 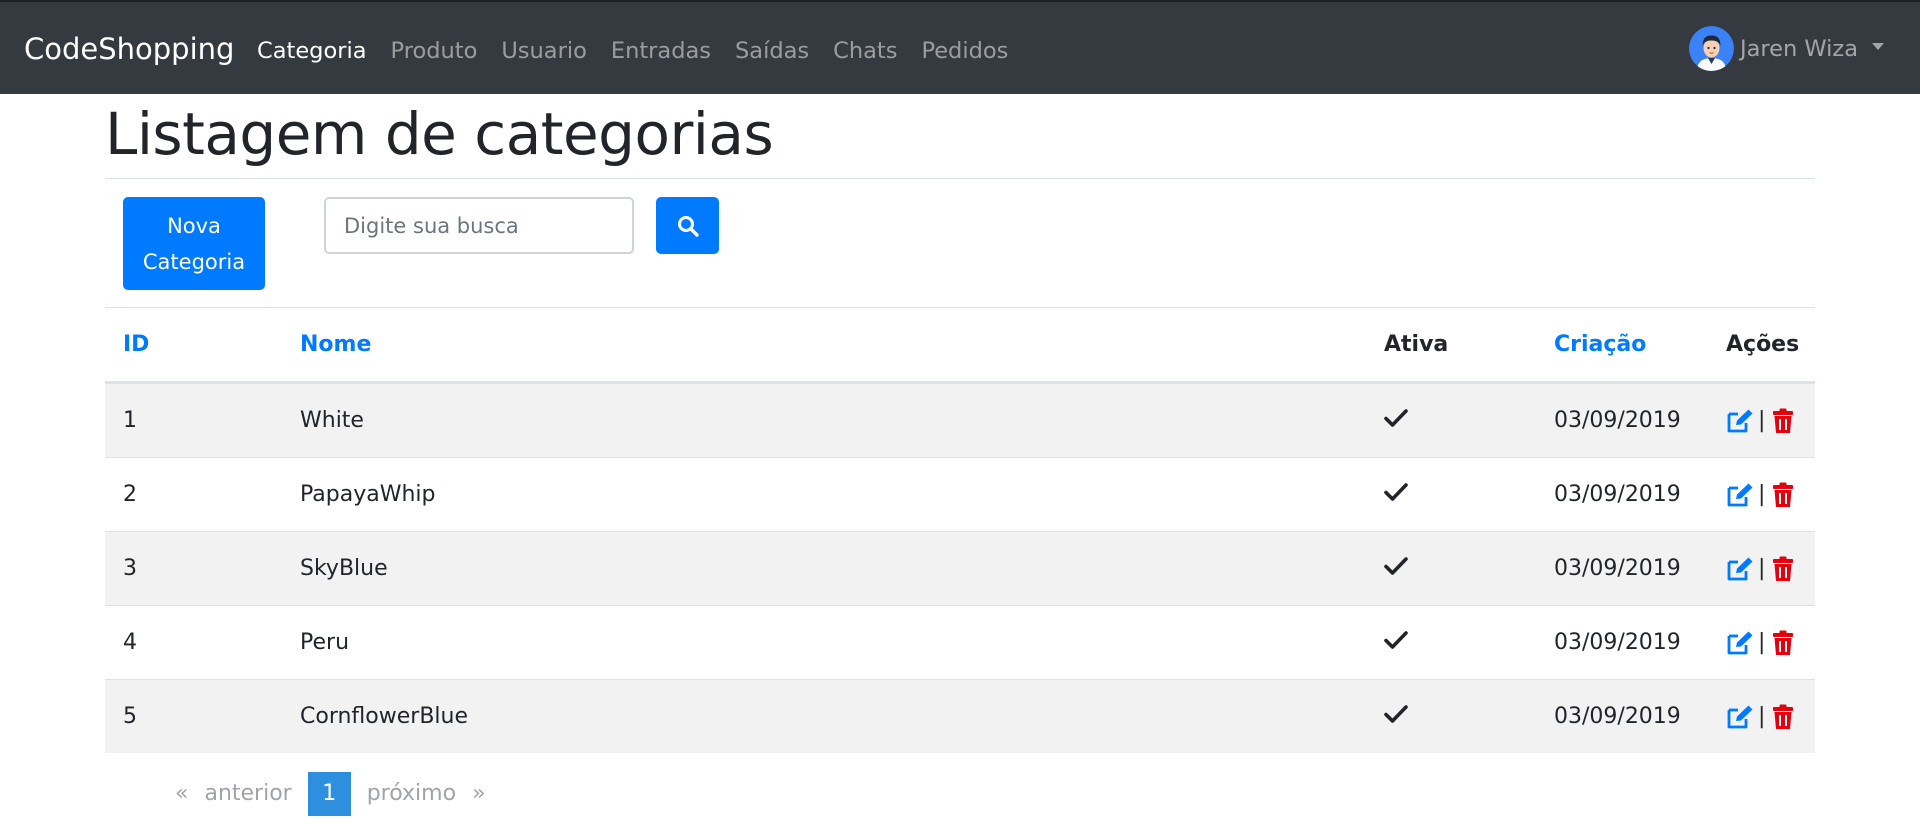 I want to click on header-created: Criação, so click(x=1622, y=345).